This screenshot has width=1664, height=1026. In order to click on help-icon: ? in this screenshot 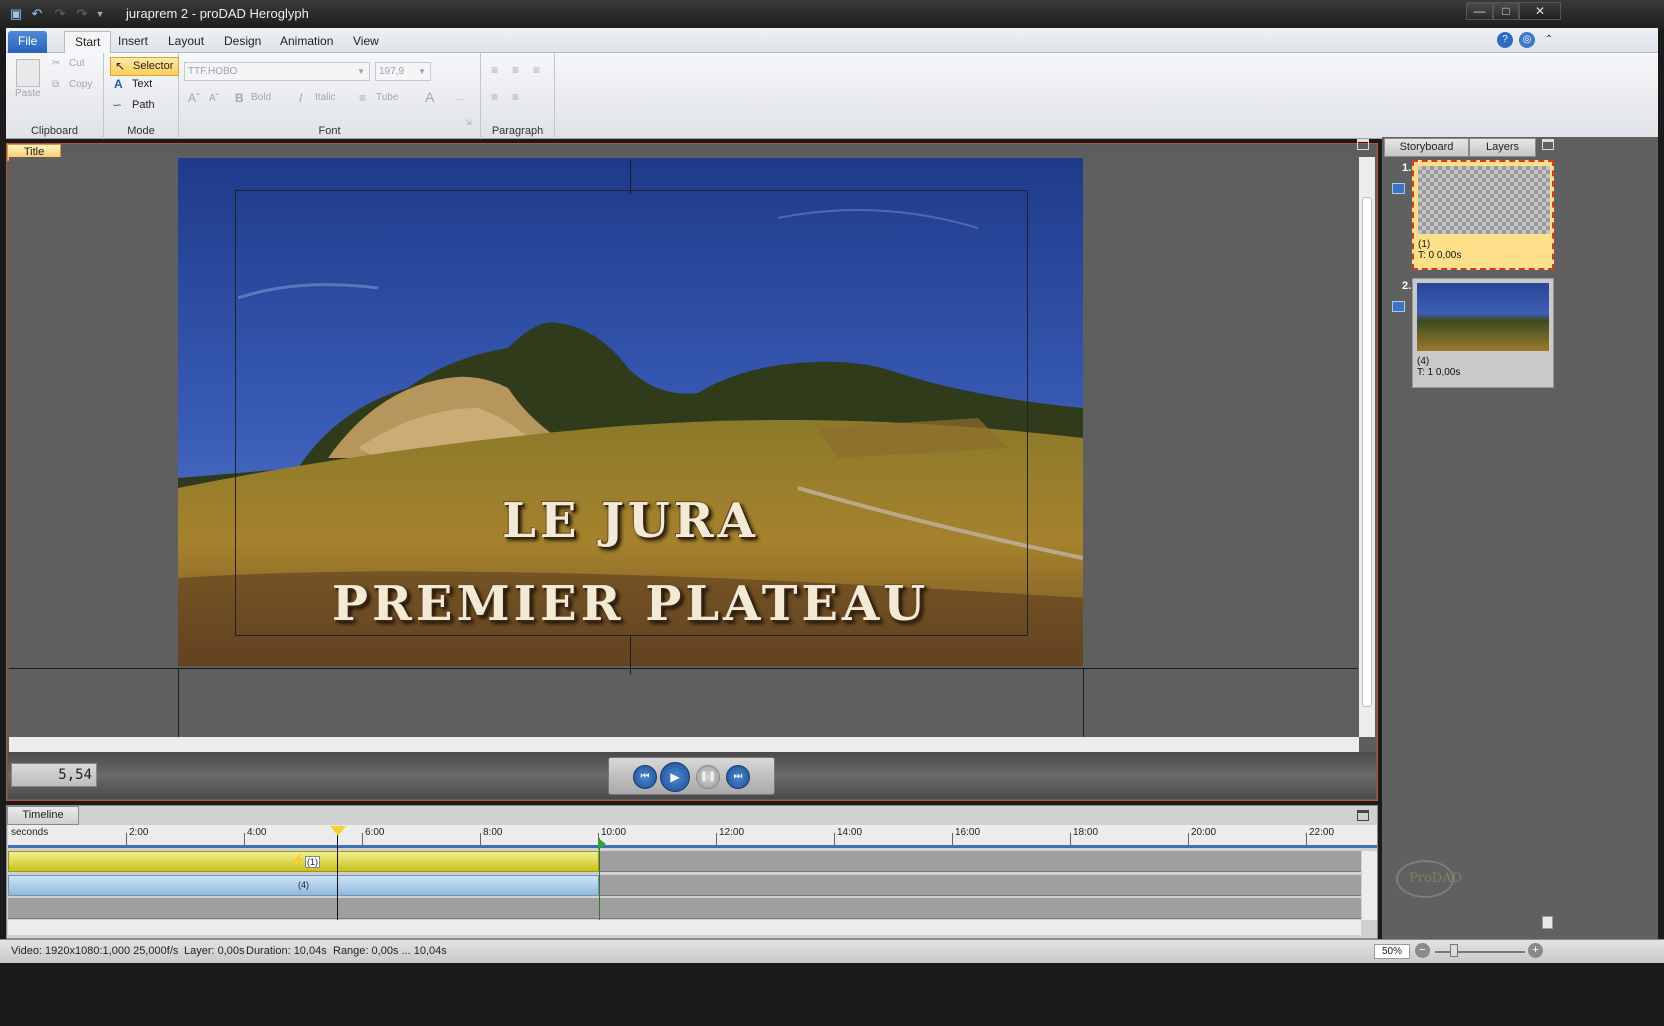, I will do `click(1505, 40)`.